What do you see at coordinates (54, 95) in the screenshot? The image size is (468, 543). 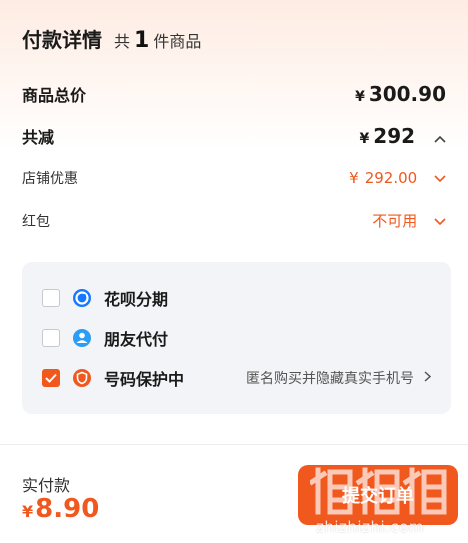 I see `goods-total-label: 商品总价` at bounding box center [54, 95].